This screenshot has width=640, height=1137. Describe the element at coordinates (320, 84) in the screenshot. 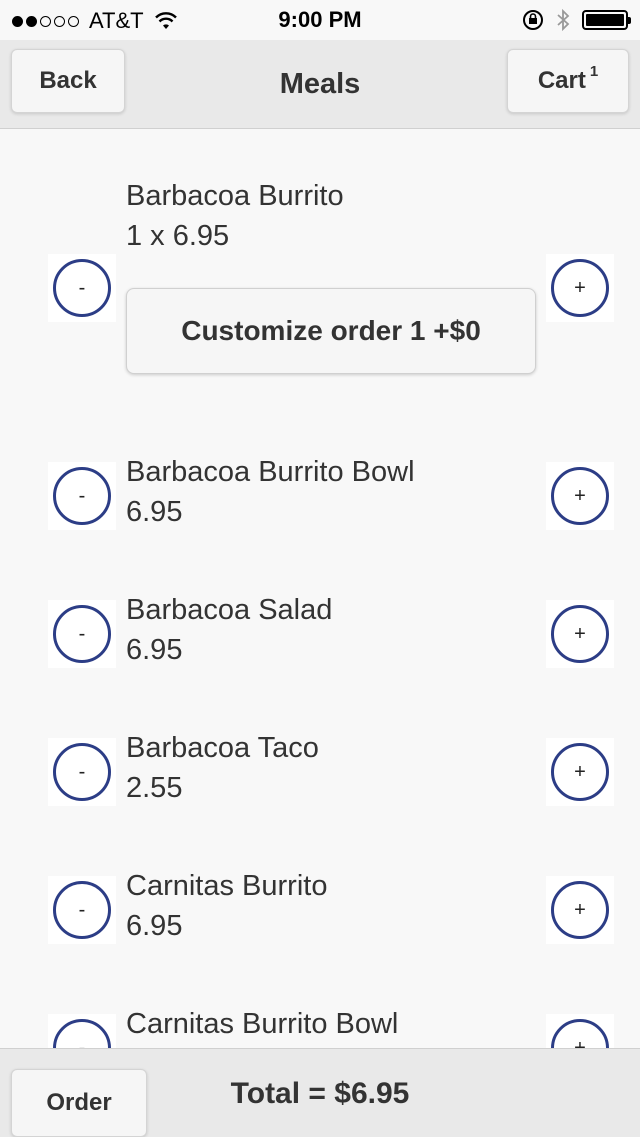

I see `header-bar: Back Meals Cart 1` at that location.